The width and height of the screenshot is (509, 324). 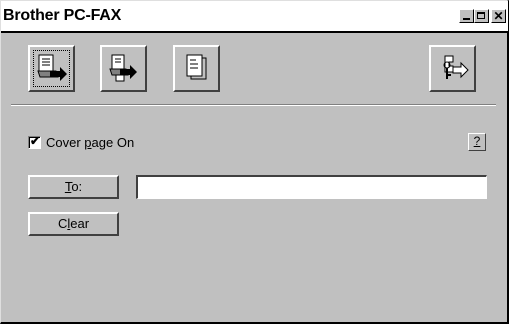 What do you see at coordinates (62, 15) in the screenshot?
I see `window-title: Brother PC-FAX` at bounding box center [62, 15].